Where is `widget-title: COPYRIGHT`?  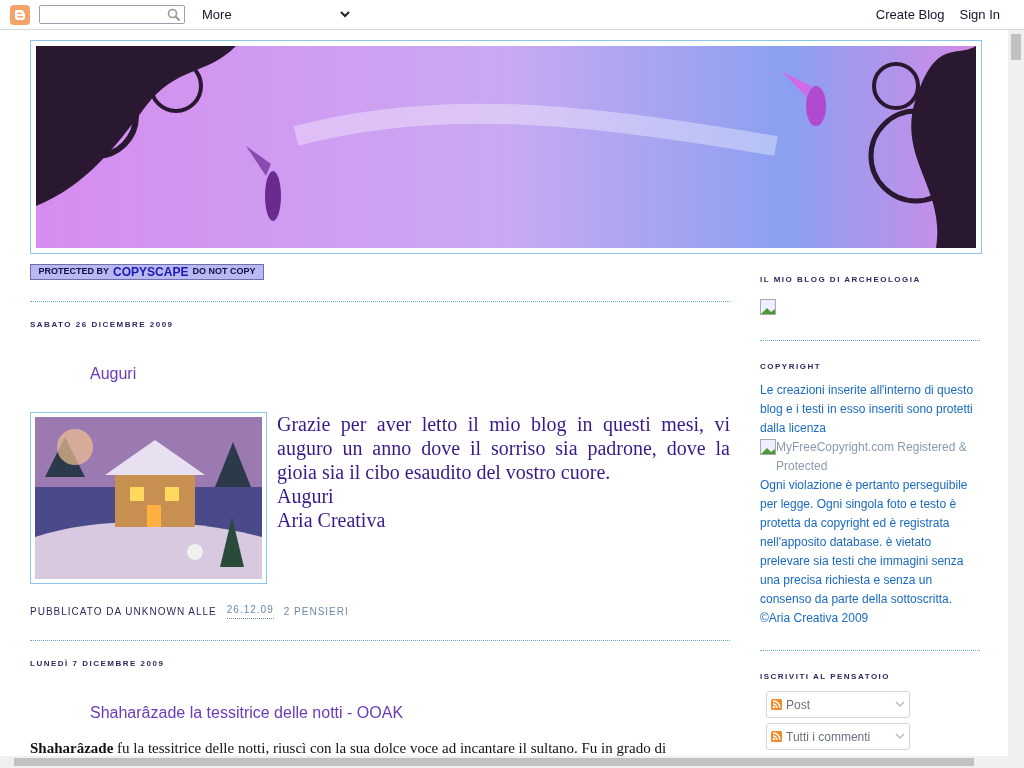 widget-title: COPYRIGHT is located at coordinates (791, 367).